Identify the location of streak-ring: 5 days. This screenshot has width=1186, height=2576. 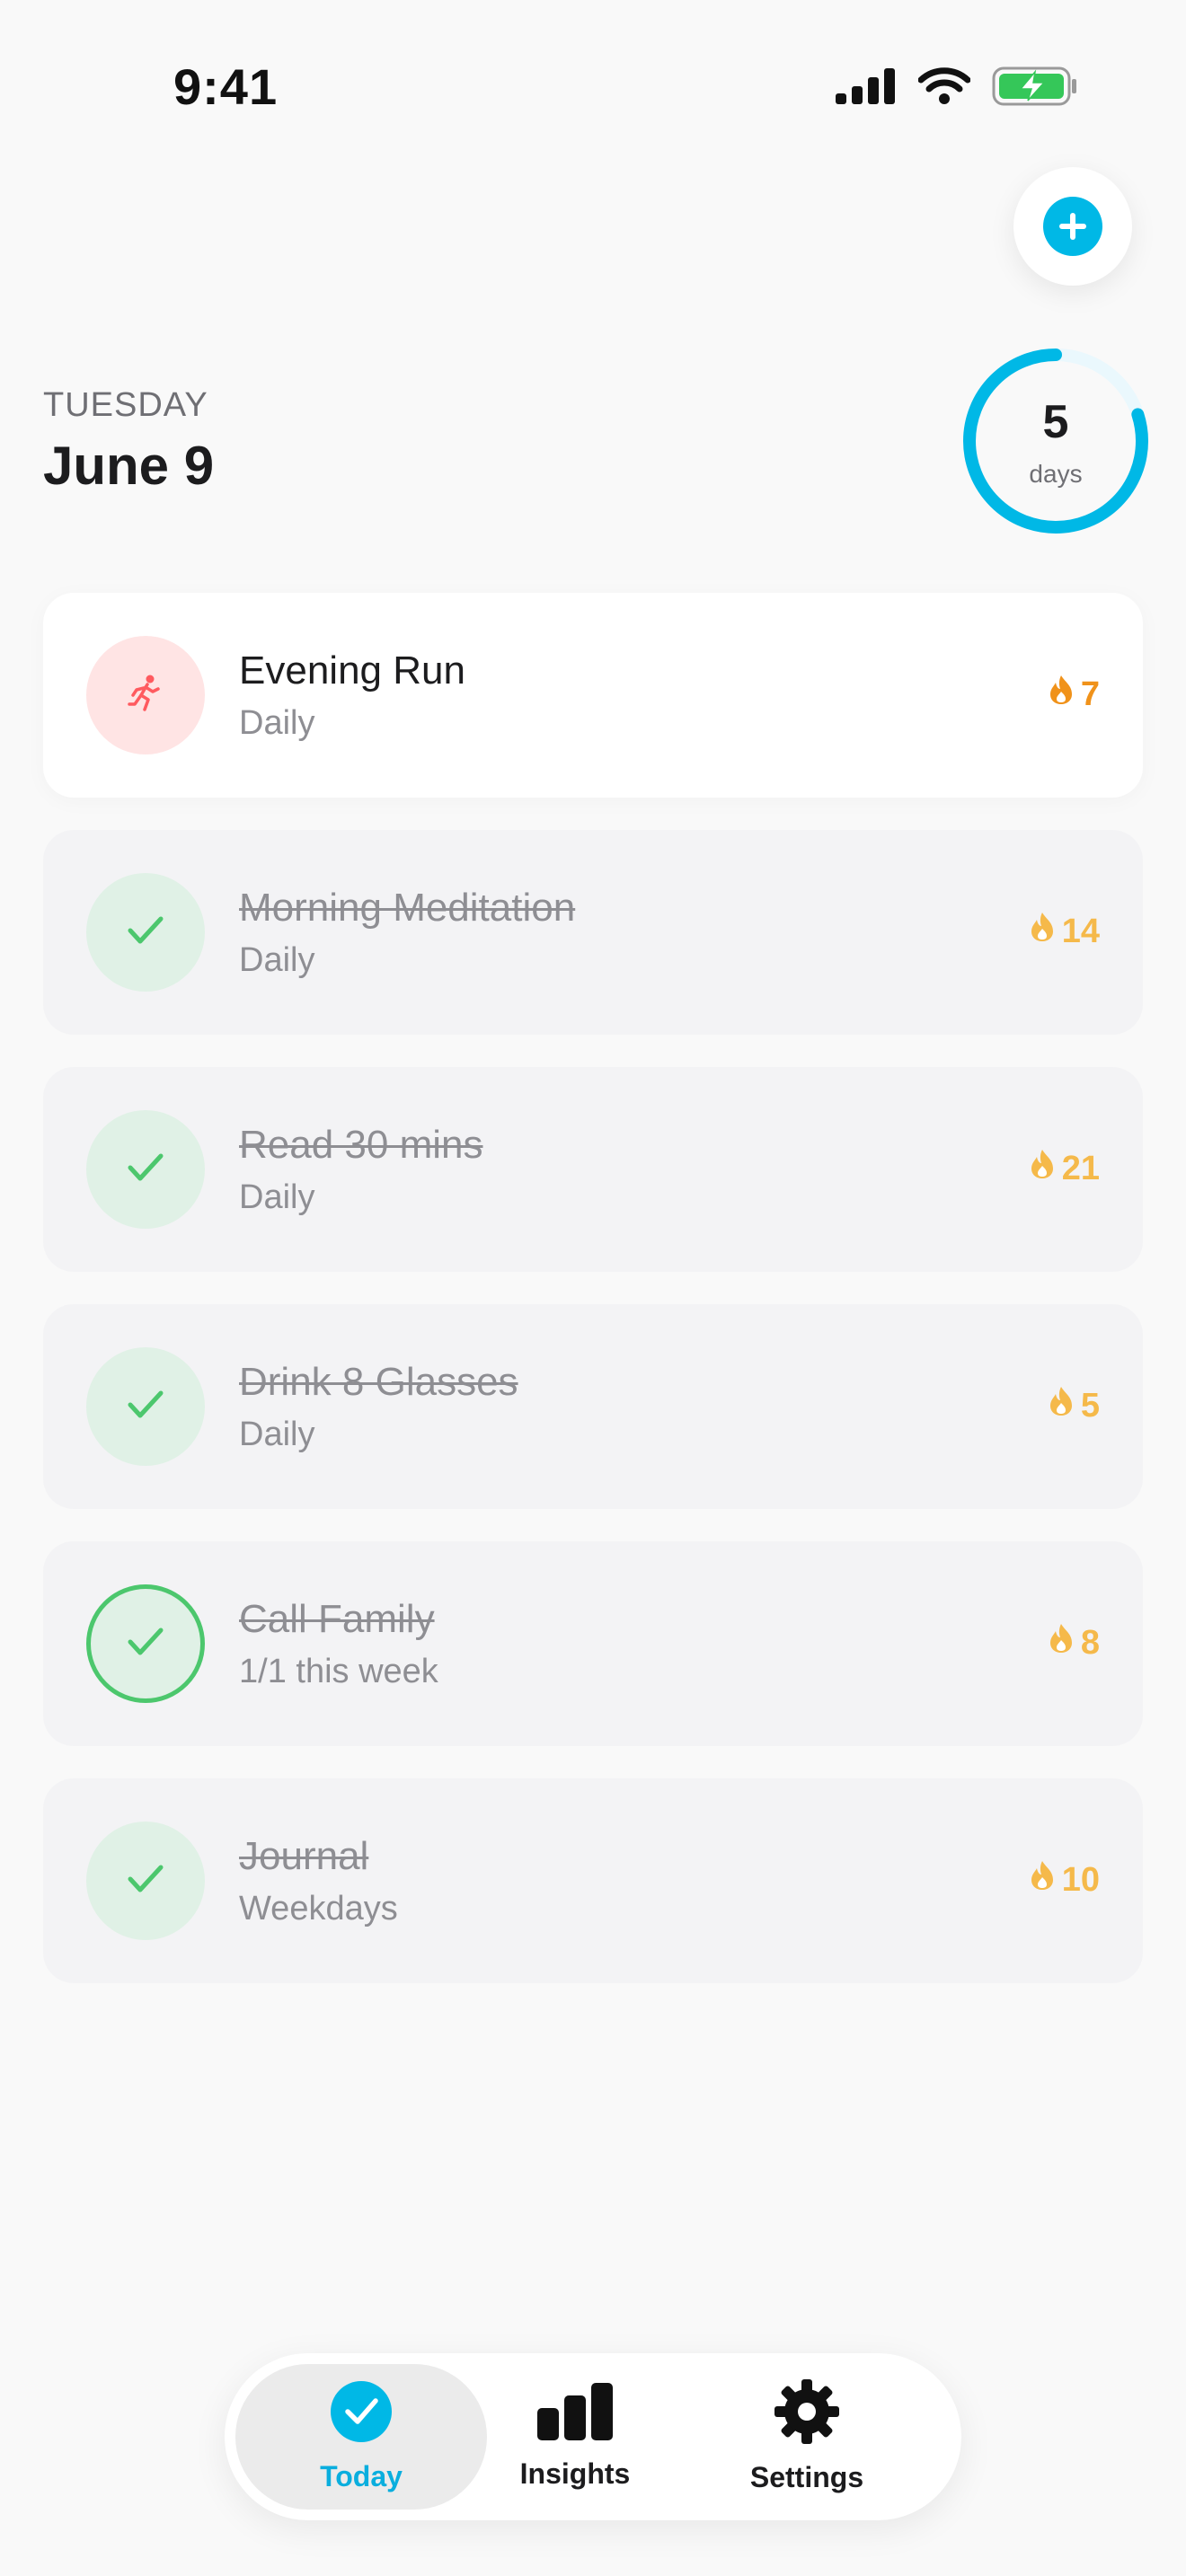
(1056, 441).